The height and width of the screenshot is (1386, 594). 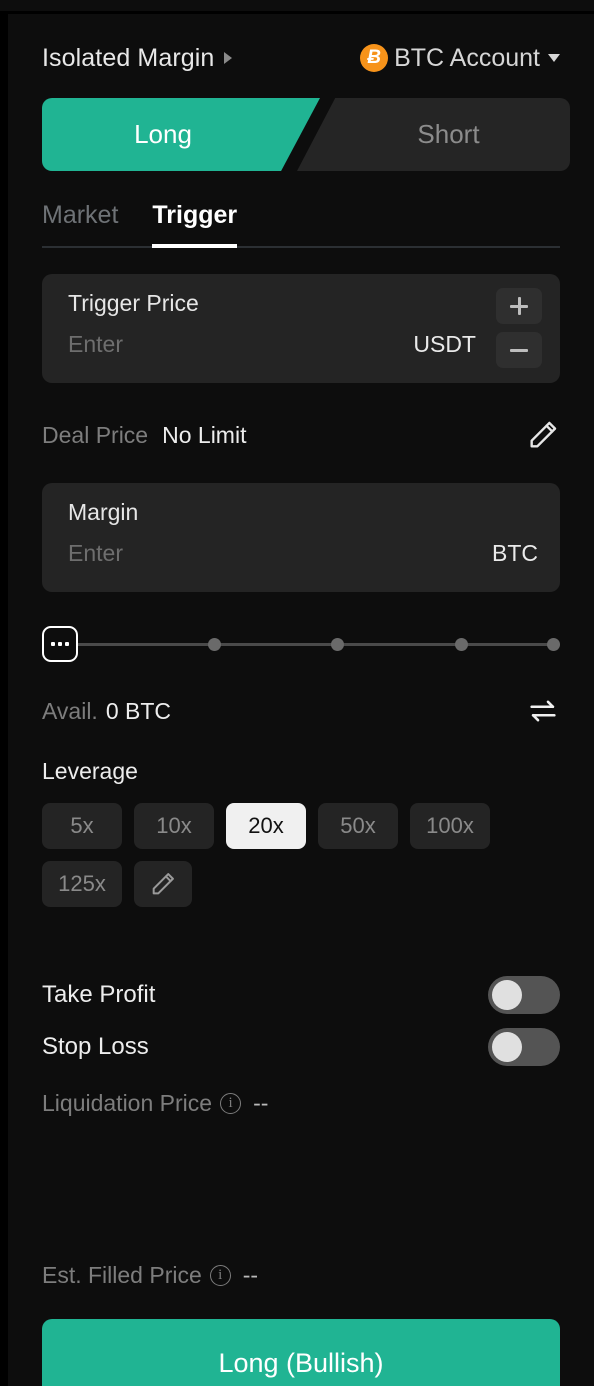 What do you see at coordinates (554, 58) in the screenshot?
I see `caret-down-icon` at bounding box center [554, 58].